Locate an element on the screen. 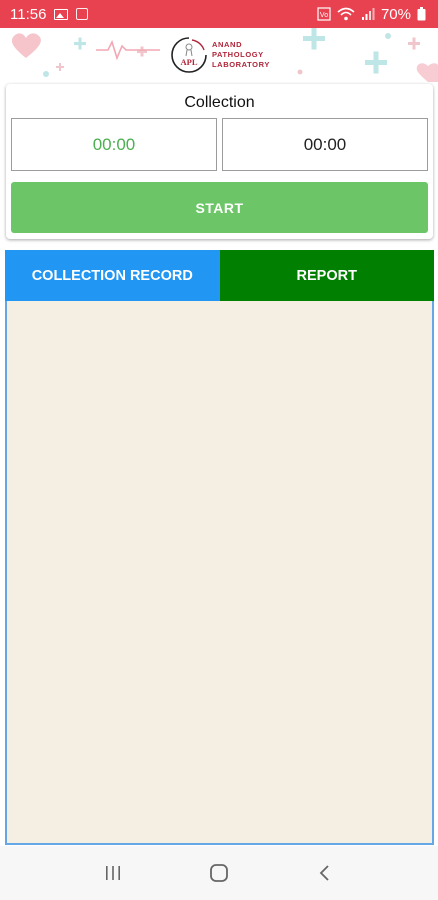  app-header: APL ANAND PATHOLOGY LABORATORY is located at coordinates (219, 55).